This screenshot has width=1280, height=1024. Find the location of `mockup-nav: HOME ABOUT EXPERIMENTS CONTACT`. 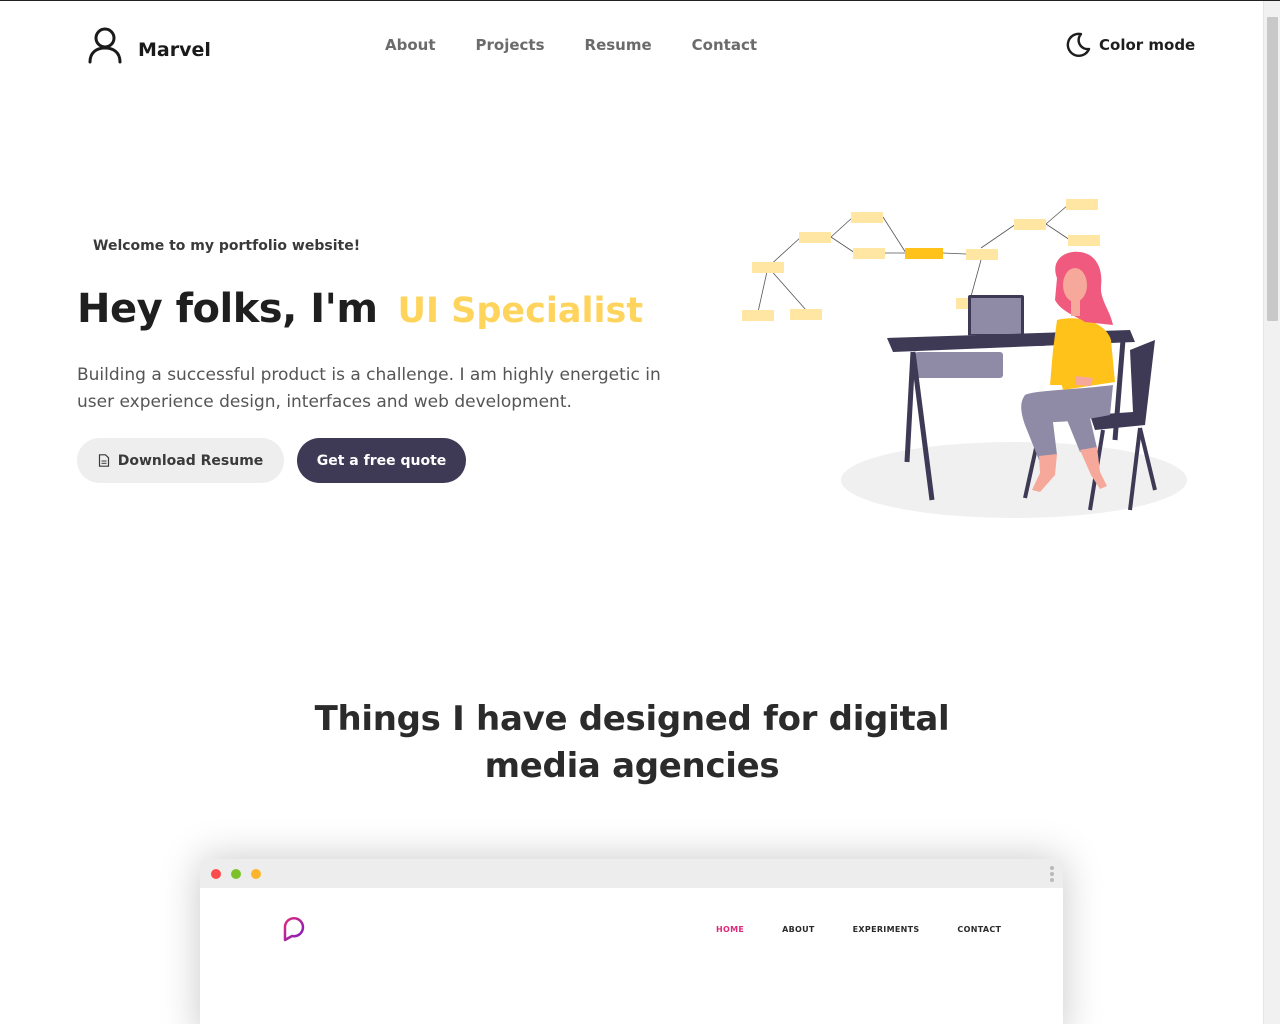

mockup-nav: HOME ABOUT EXPERIMENTS CONTACT is located at coordinates (877, 929).